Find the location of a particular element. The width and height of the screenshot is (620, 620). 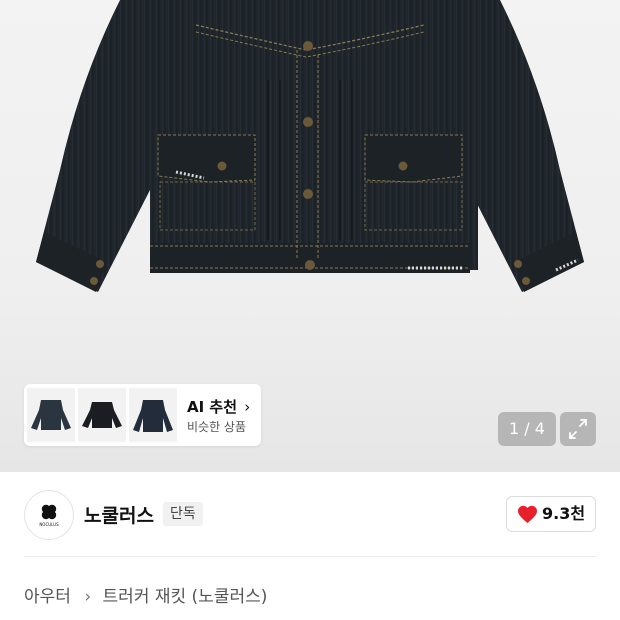

exclusive-badge: 단독 is located at coordinates (183, 514).